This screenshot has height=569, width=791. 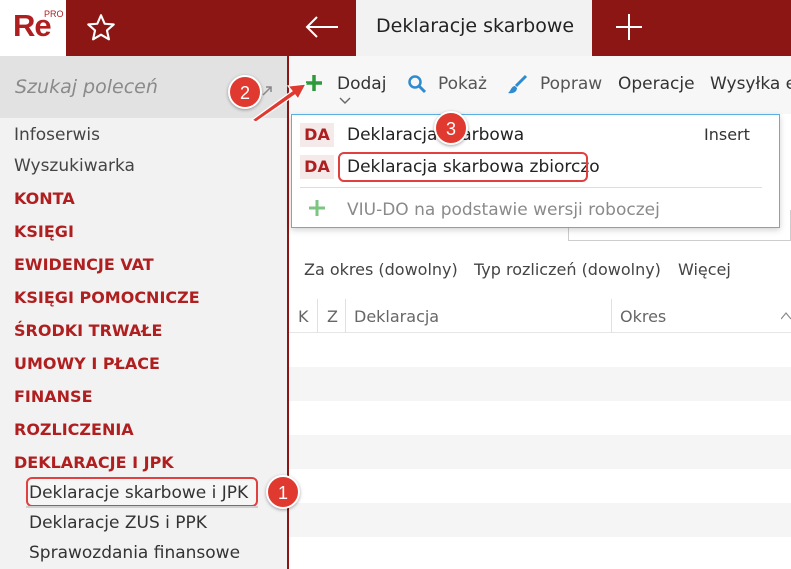 What do you see at coordinates (134, 553) in the screenshot?
I see `sidebar-subitem-sprawozdania: Sprawozdania finansowe` at bounding box center [134, 553].